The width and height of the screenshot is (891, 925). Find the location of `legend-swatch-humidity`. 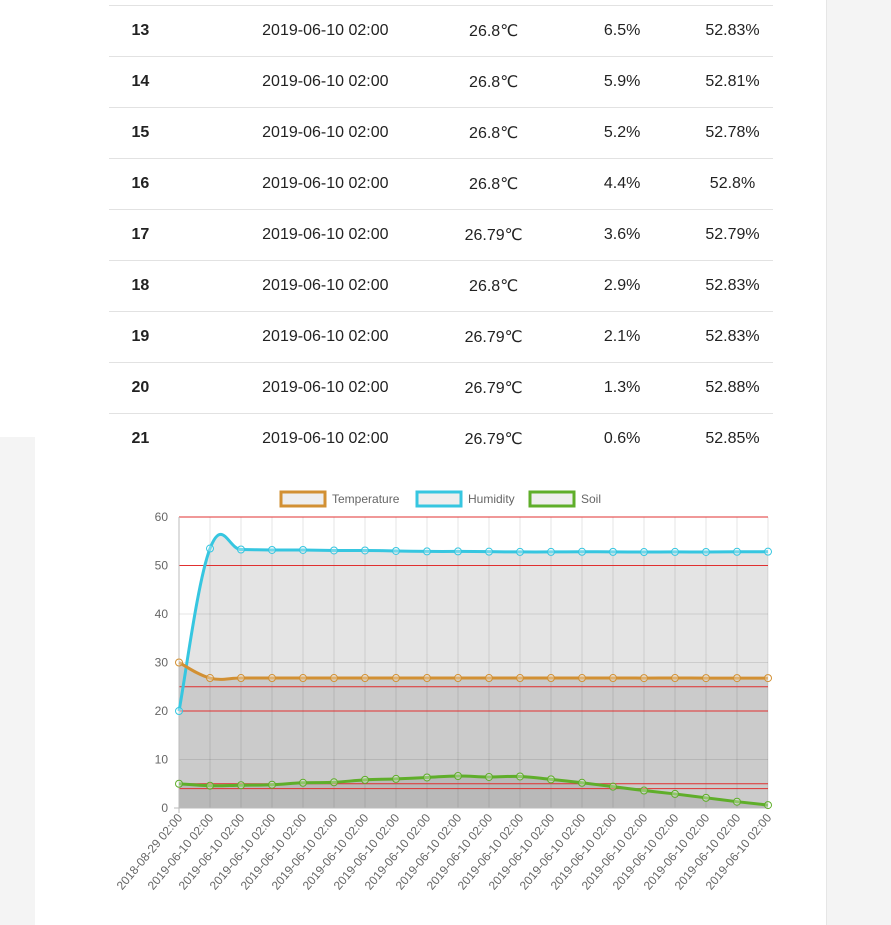

legend-swatch-humidity is located at coordinates (439, 499).